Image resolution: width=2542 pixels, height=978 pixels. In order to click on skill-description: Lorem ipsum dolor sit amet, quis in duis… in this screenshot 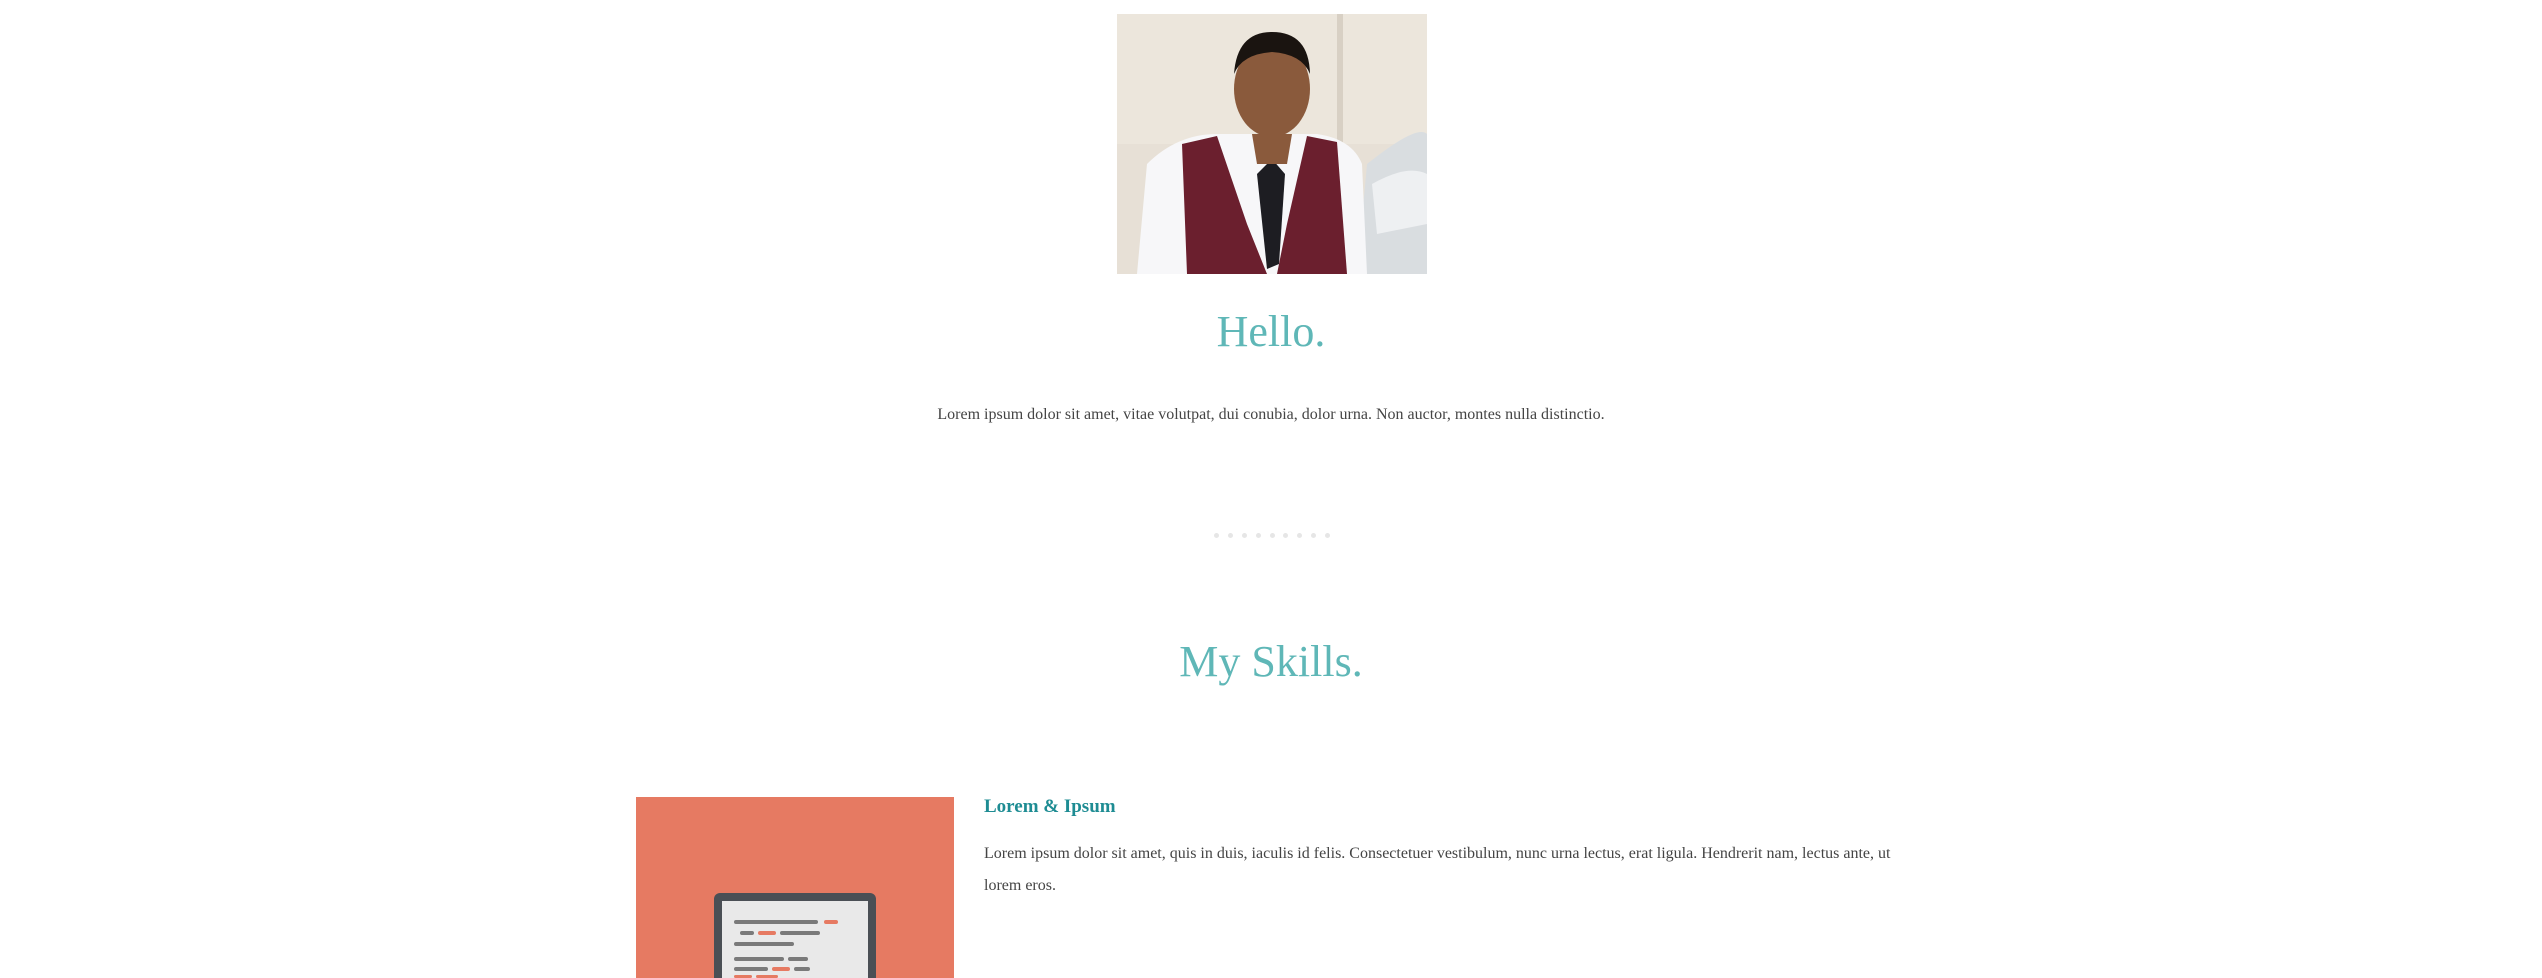, I will do `click(1437, 869)`.